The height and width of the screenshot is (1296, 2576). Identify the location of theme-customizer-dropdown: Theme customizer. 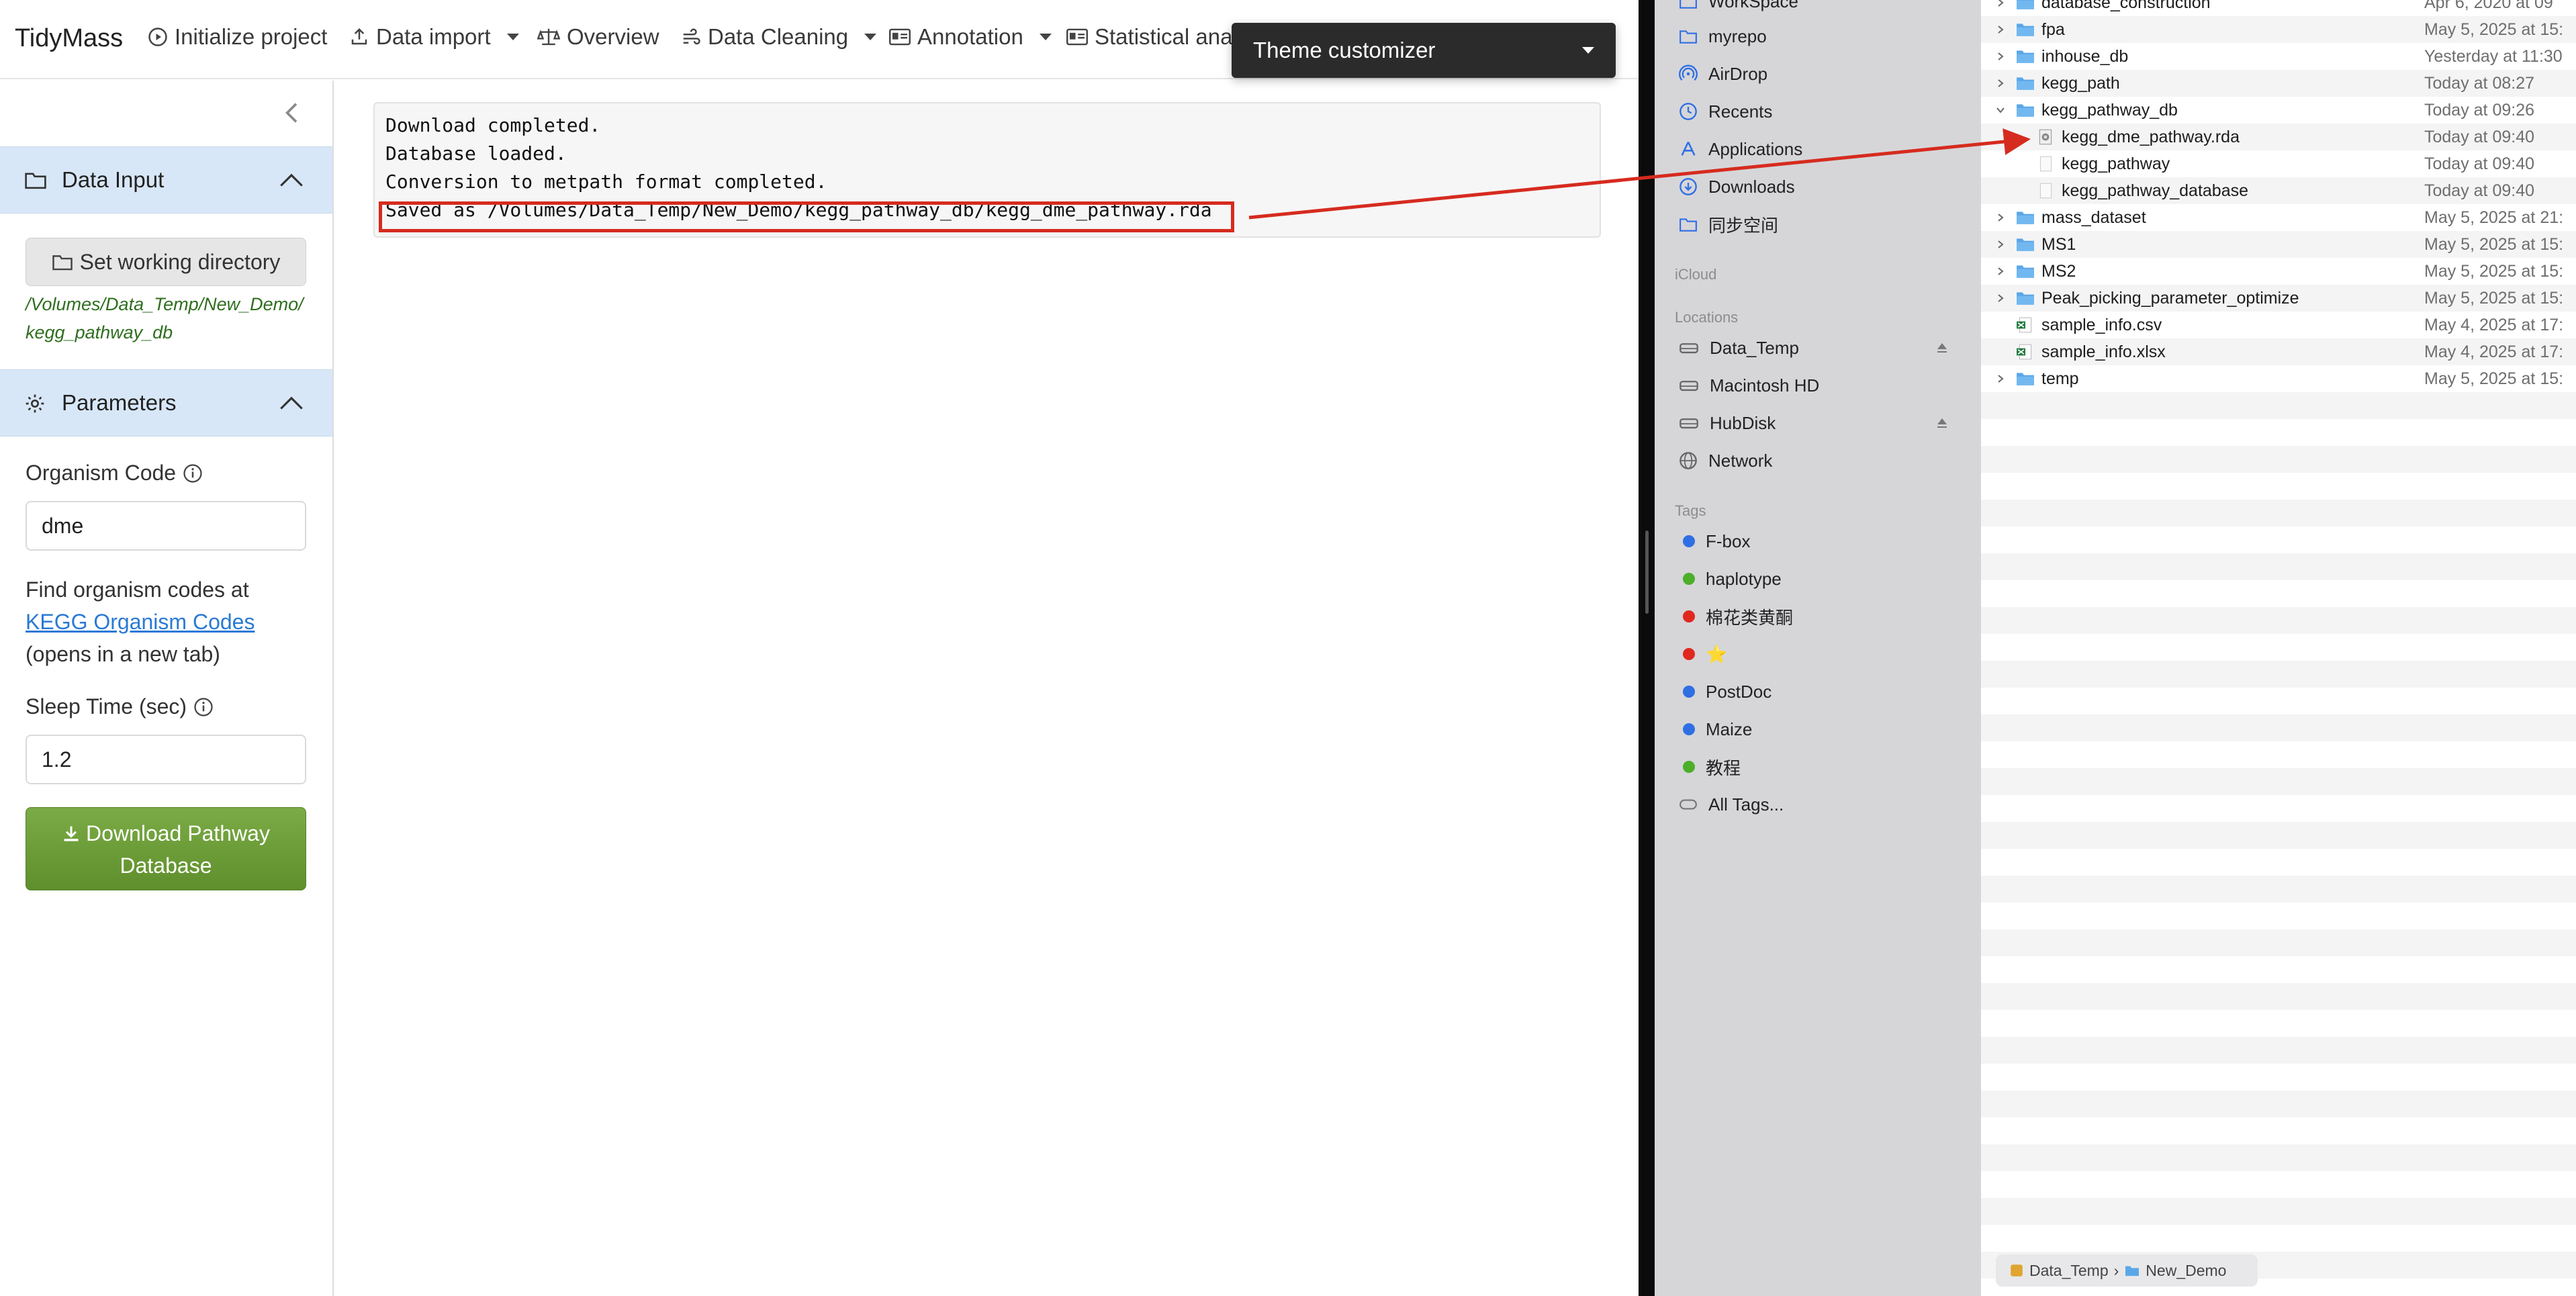
(1424, 50).